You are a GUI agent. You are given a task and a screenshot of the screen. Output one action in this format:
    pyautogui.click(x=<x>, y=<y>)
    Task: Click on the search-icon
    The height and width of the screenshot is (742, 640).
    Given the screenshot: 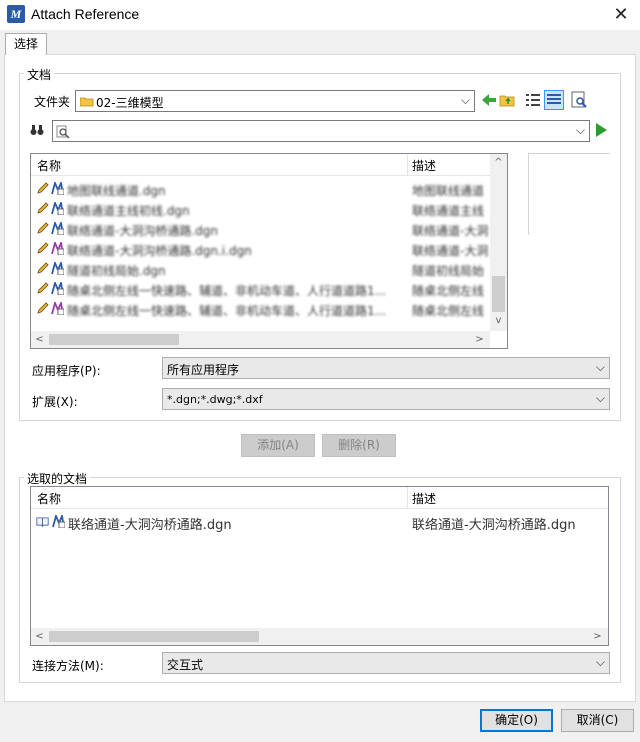 What is the action you would take?
    pyautogui.click(x=63, y=132)
    